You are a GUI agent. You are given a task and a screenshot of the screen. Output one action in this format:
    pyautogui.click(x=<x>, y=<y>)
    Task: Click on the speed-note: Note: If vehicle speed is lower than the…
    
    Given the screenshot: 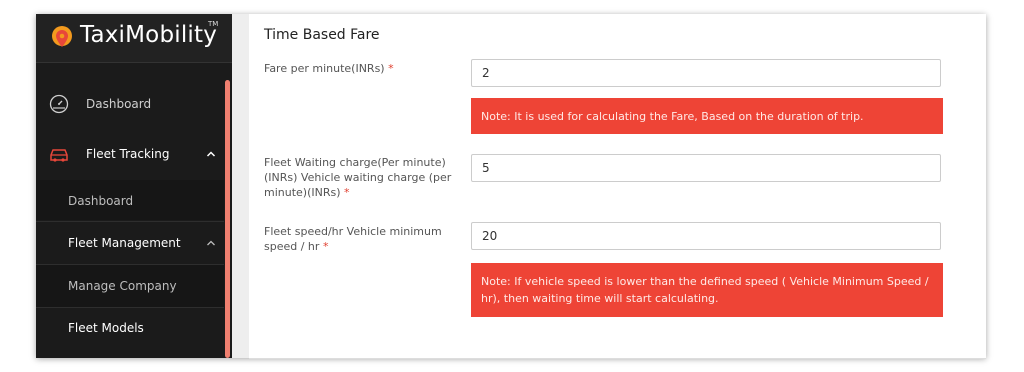 What is the action you would take?
    pyautogui.click(x=707, y=290)
    